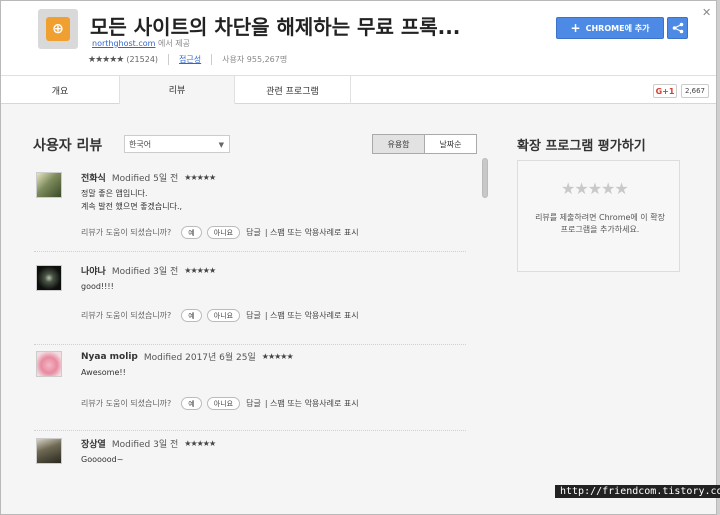 This screenshot has width=720, height=515. I want to click on sort-toggle: 유용함 날짜순, so click(424, 144).